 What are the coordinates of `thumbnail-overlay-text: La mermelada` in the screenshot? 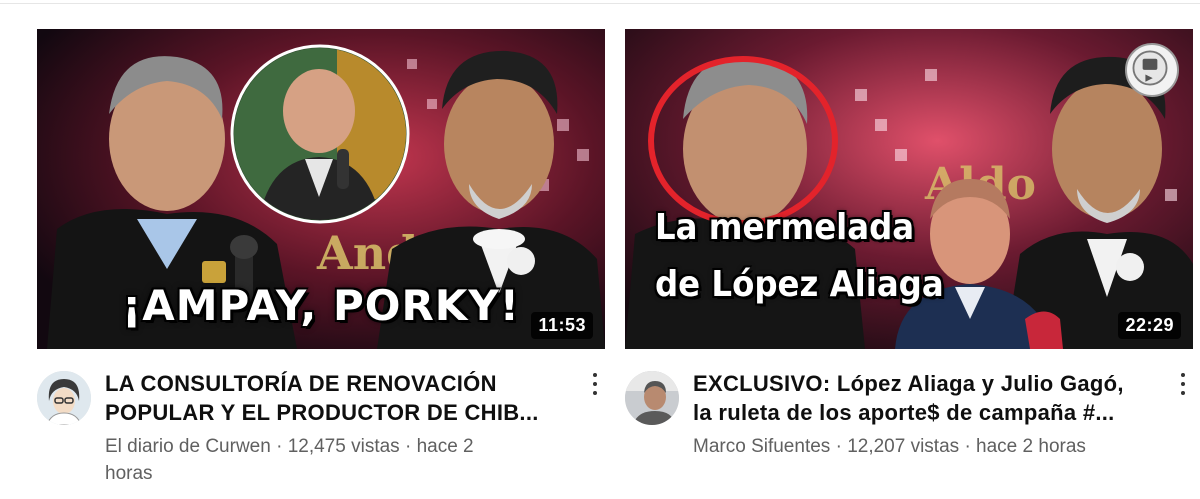 It's located at (785, 227).